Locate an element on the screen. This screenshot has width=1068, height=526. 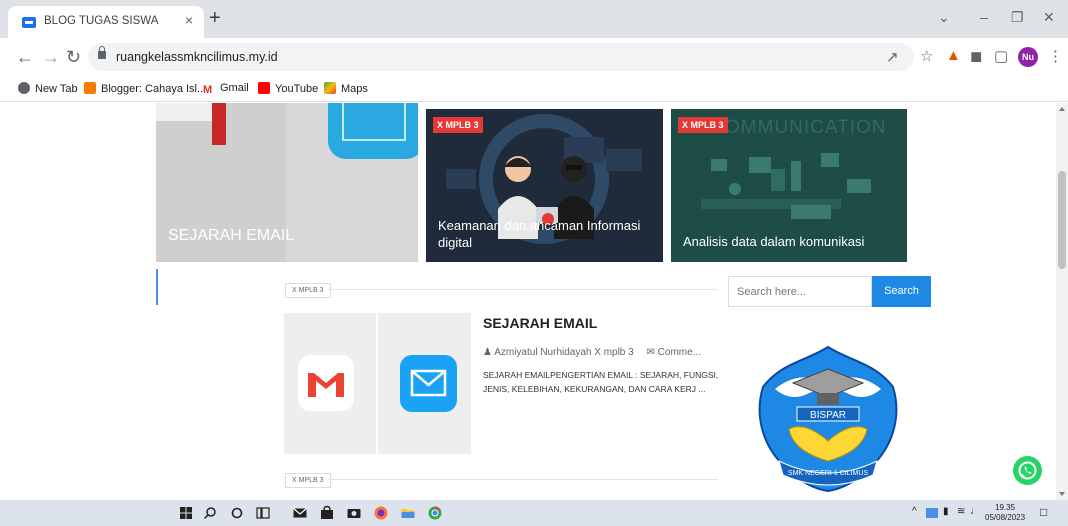
task-view-icon is located at coordinates (263, 513).